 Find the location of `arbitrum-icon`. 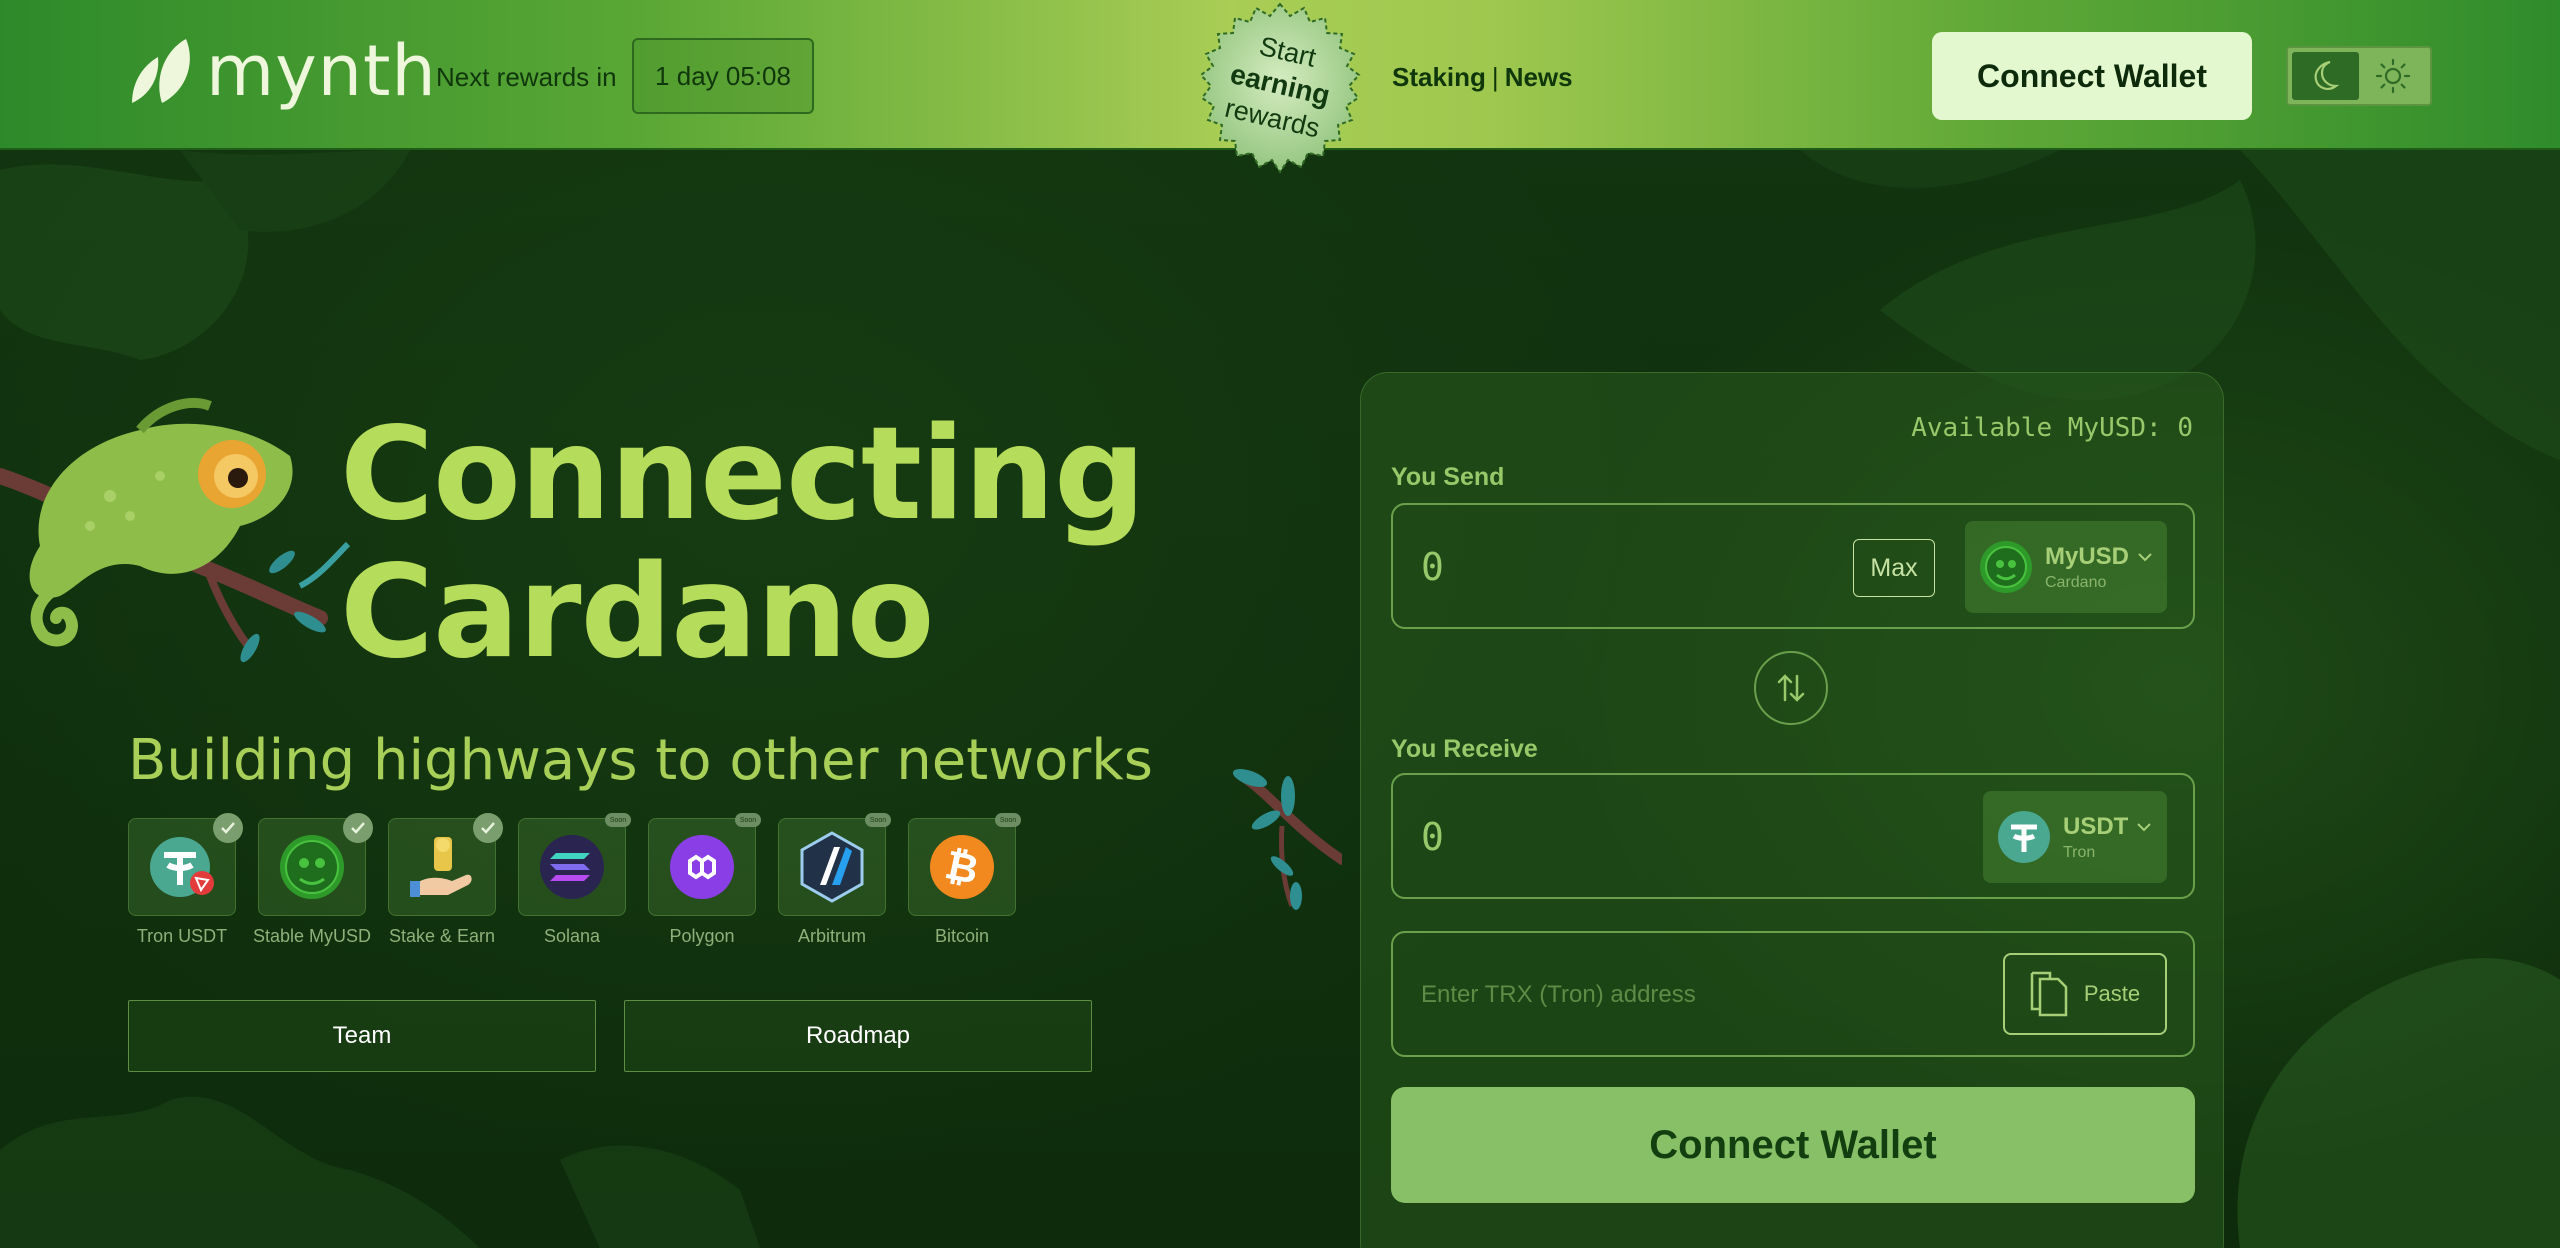

arbitrum-icon is located at coordinates (832, 867).